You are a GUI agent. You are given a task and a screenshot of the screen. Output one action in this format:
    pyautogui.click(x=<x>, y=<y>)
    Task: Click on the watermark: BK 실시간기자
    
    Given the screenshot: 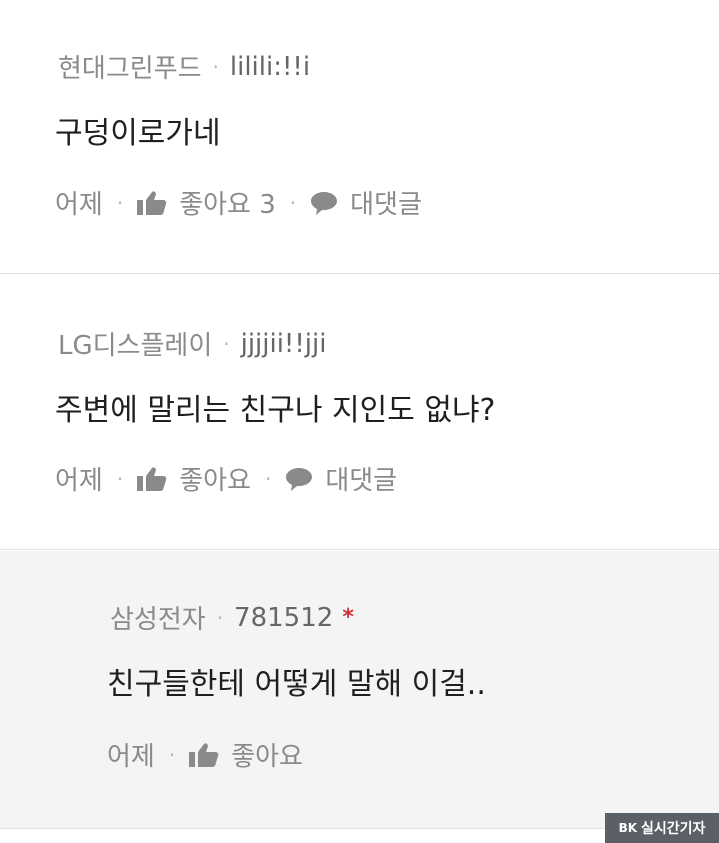 What is the action you would take?
    pyautogui.click(x=662, y=828)
    